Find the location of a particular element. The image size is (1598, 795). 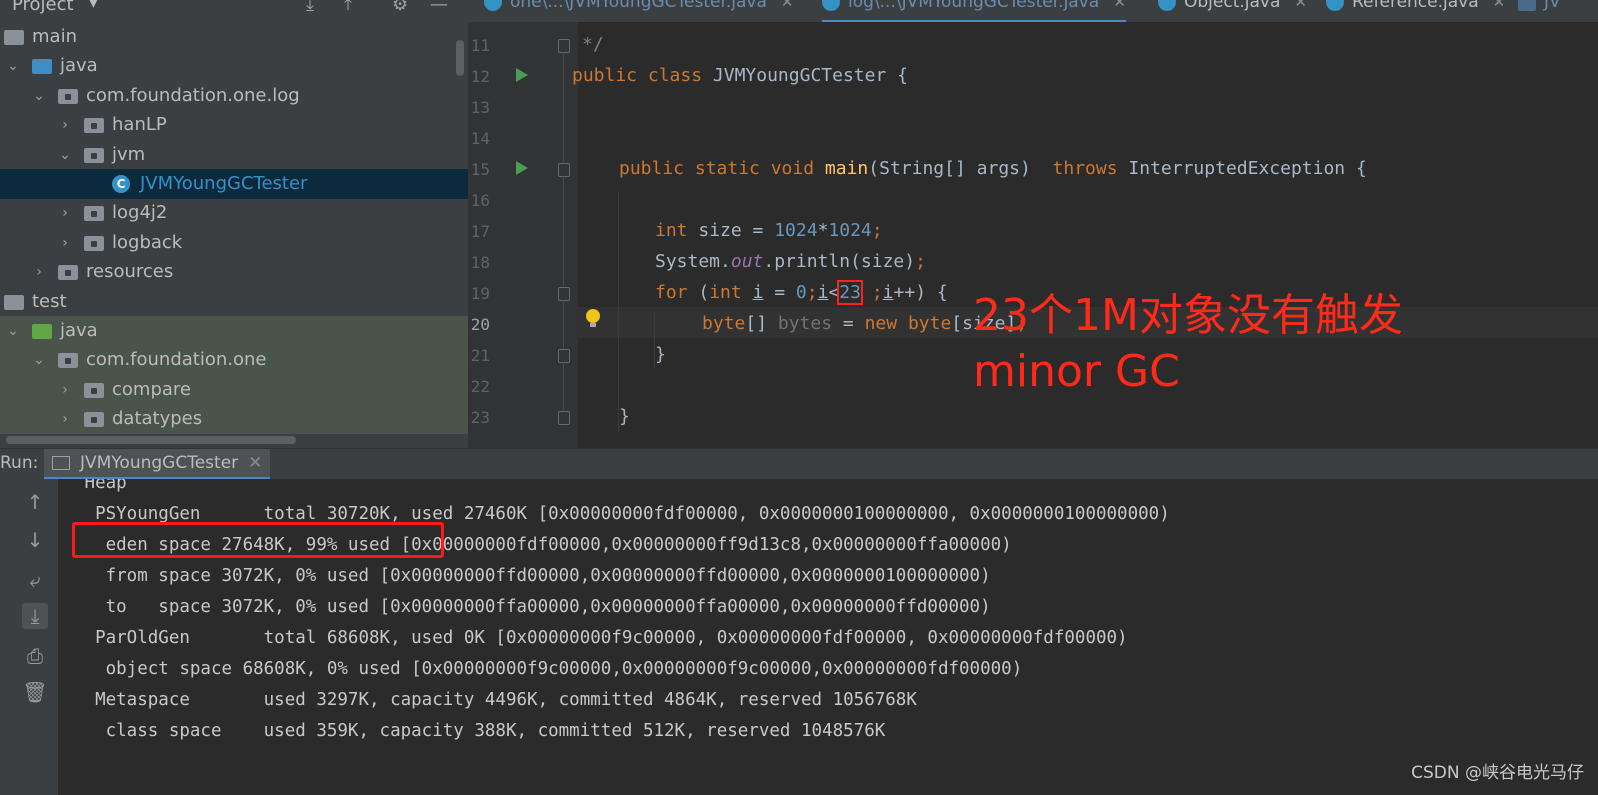

tab-jv: JV is located at coordinates (1539, 10).